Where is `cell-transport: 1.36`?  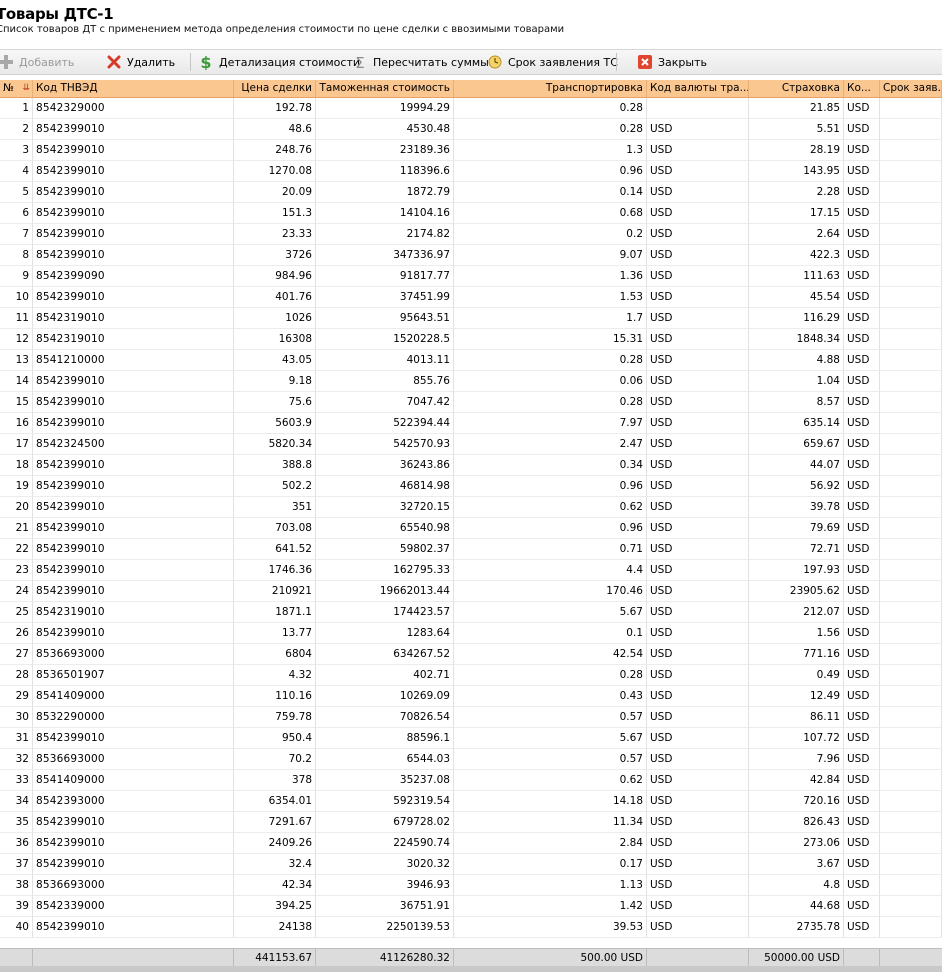
cell-transport: 1.36 is located at coordinates (550, 276).